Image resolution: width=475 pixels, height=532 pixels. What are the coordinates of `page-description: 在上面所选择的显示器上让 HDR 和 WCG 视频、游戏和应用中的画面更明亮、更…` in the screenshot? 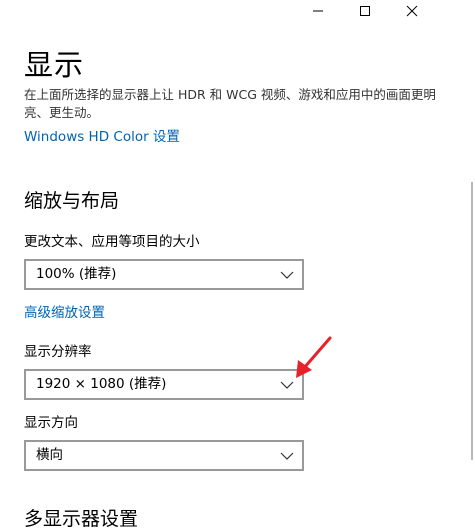 It's located at (230, 103).